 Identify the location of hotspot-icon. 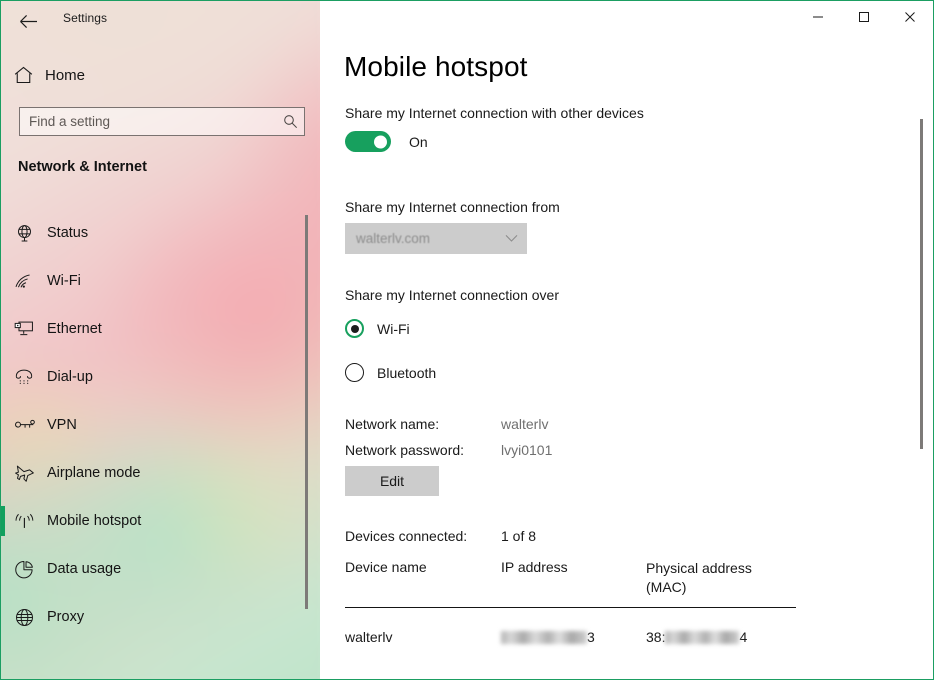
(24, 521).